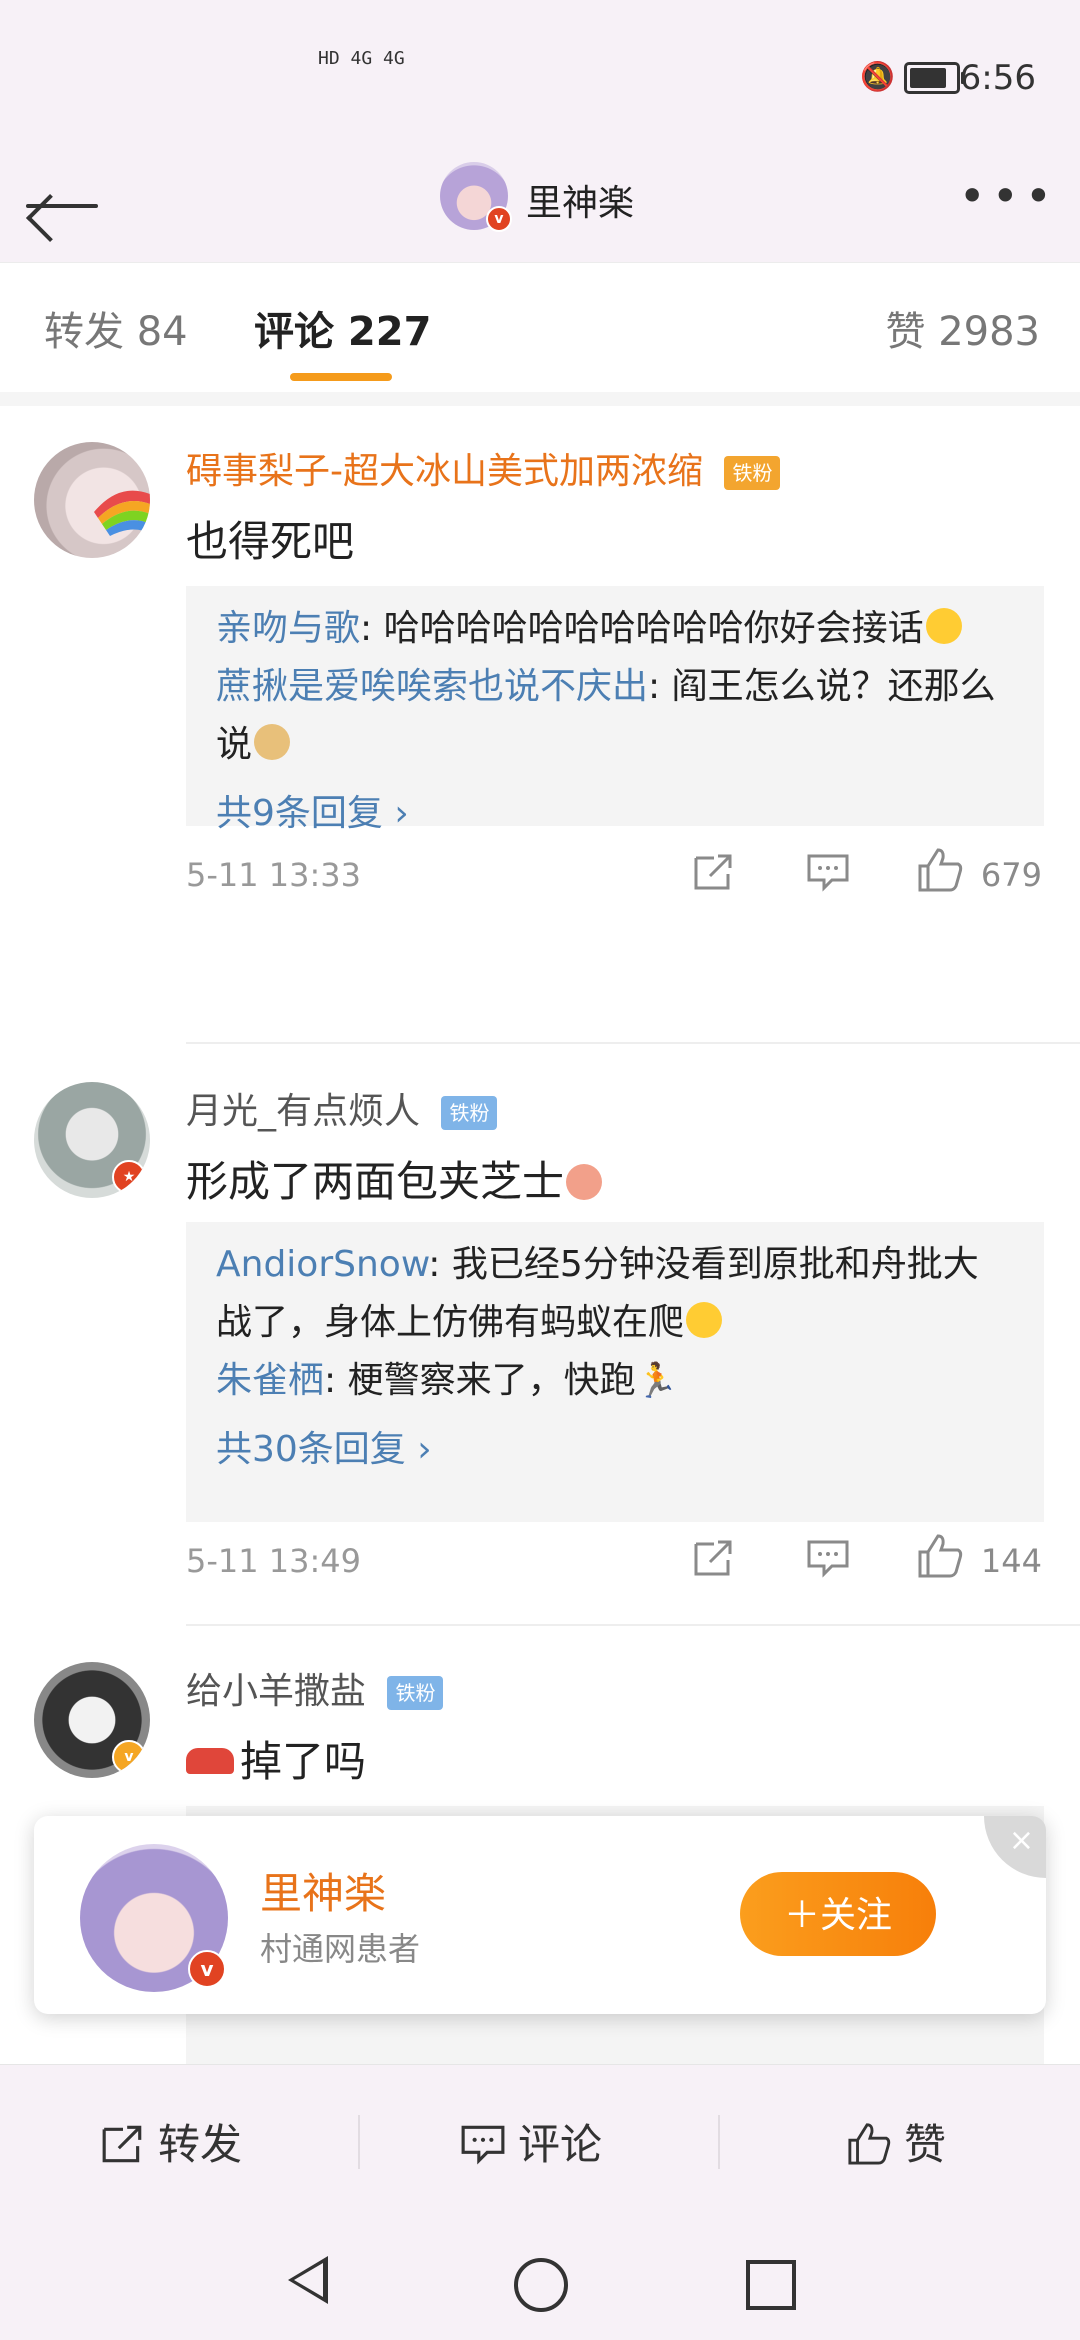 The width and height of the screenshot is (1080, 2340). I want to click on reply-author: 蔗揪是爱唉唉索也说不庆出, so click(432, 686).